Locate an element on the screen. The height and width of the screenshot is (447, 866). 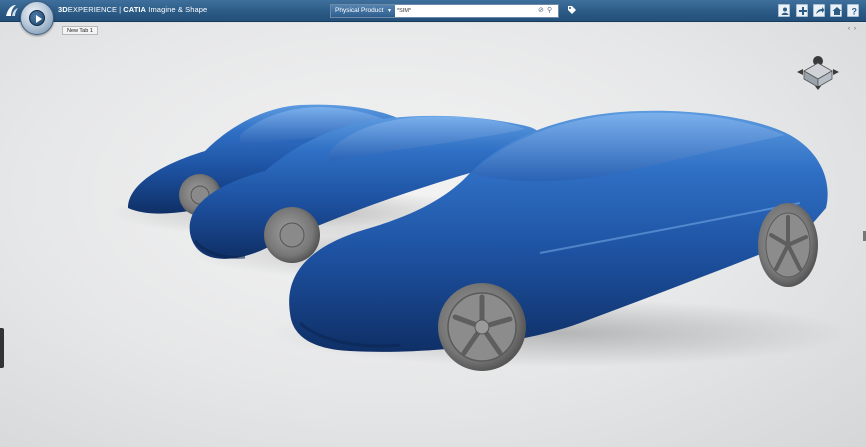
search-input is located at coordinates (466, 11).